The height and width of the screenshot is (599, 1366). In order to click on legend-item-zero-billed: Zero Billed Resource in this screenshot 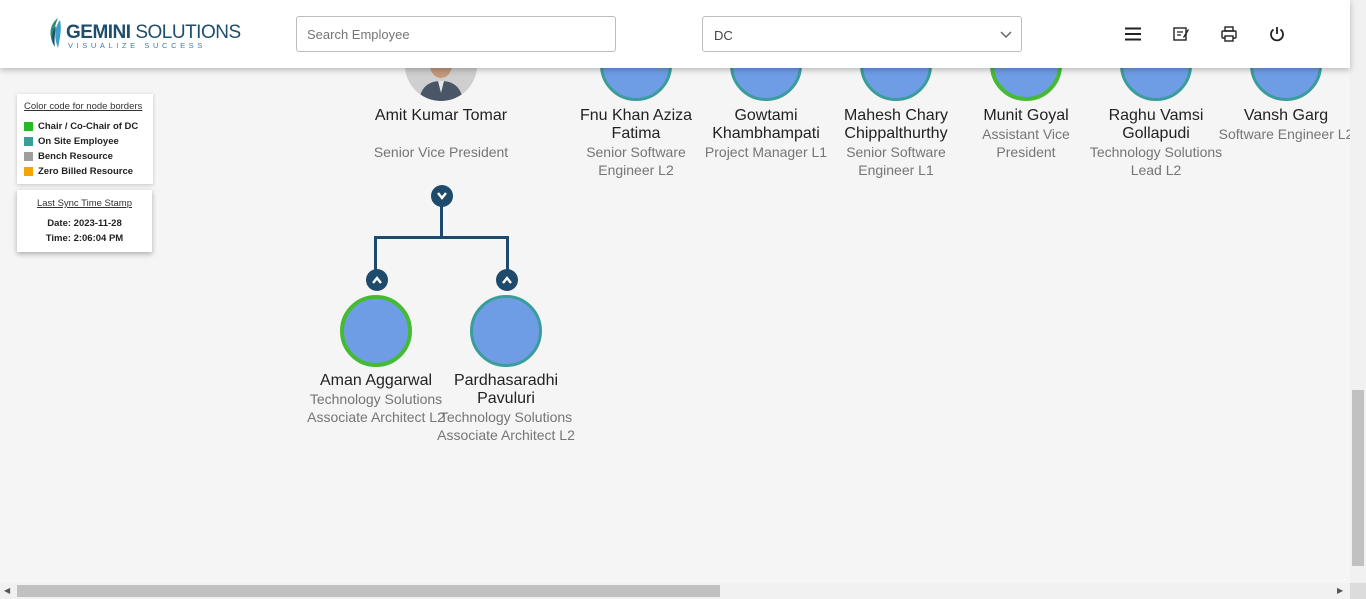, I will do `click(78, 171)`.